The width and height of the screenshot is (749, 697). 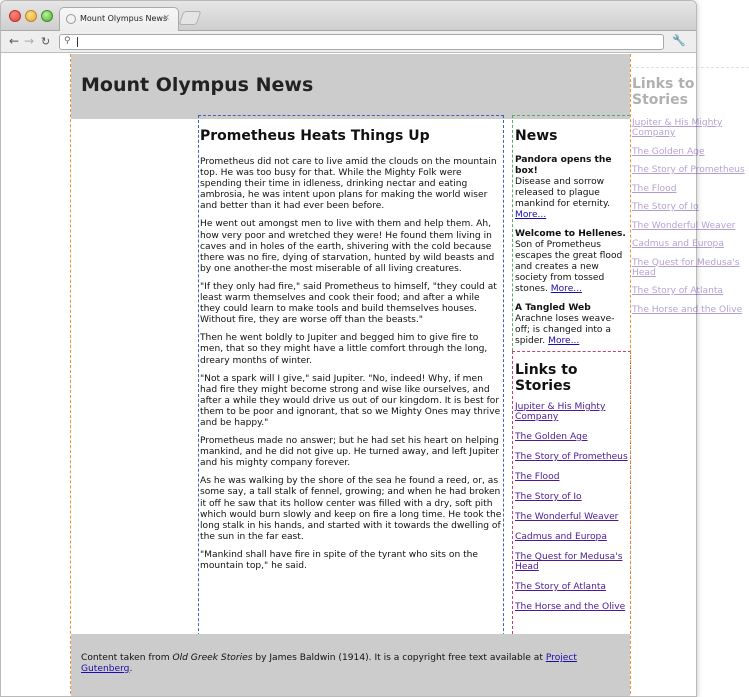 I want to click on ghost-story-link: The Story of Prometheus, so click(x=688, y=170).